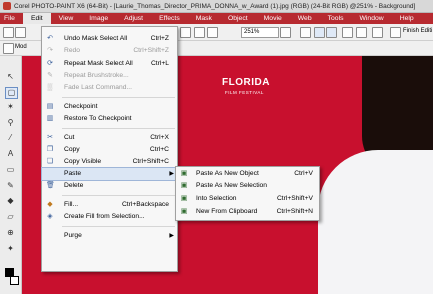  What do you see at coordinates (50, 161) in the screenshot?
I see `copy-visible-icon: ❏` at bounding box center [50, 161].